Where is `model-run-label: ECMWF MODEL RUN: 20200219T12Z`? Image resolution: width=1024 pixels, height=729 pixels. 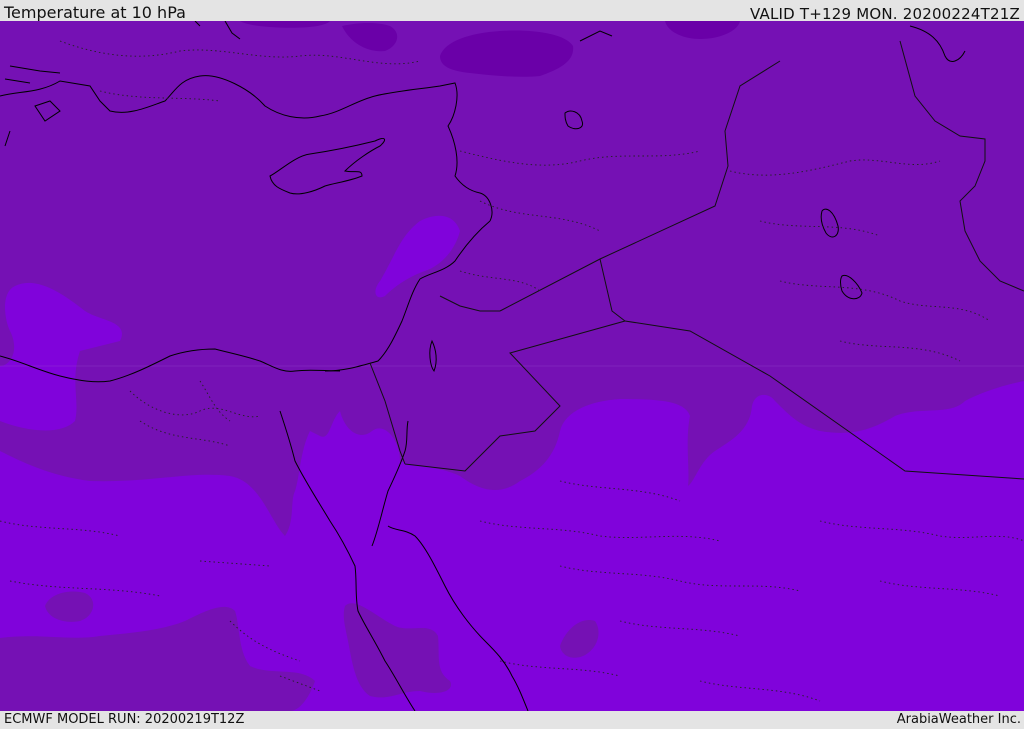
model-run-label: ECMWF MODEL RUN: 20200219T12Z is located at coordinates (124, 719).